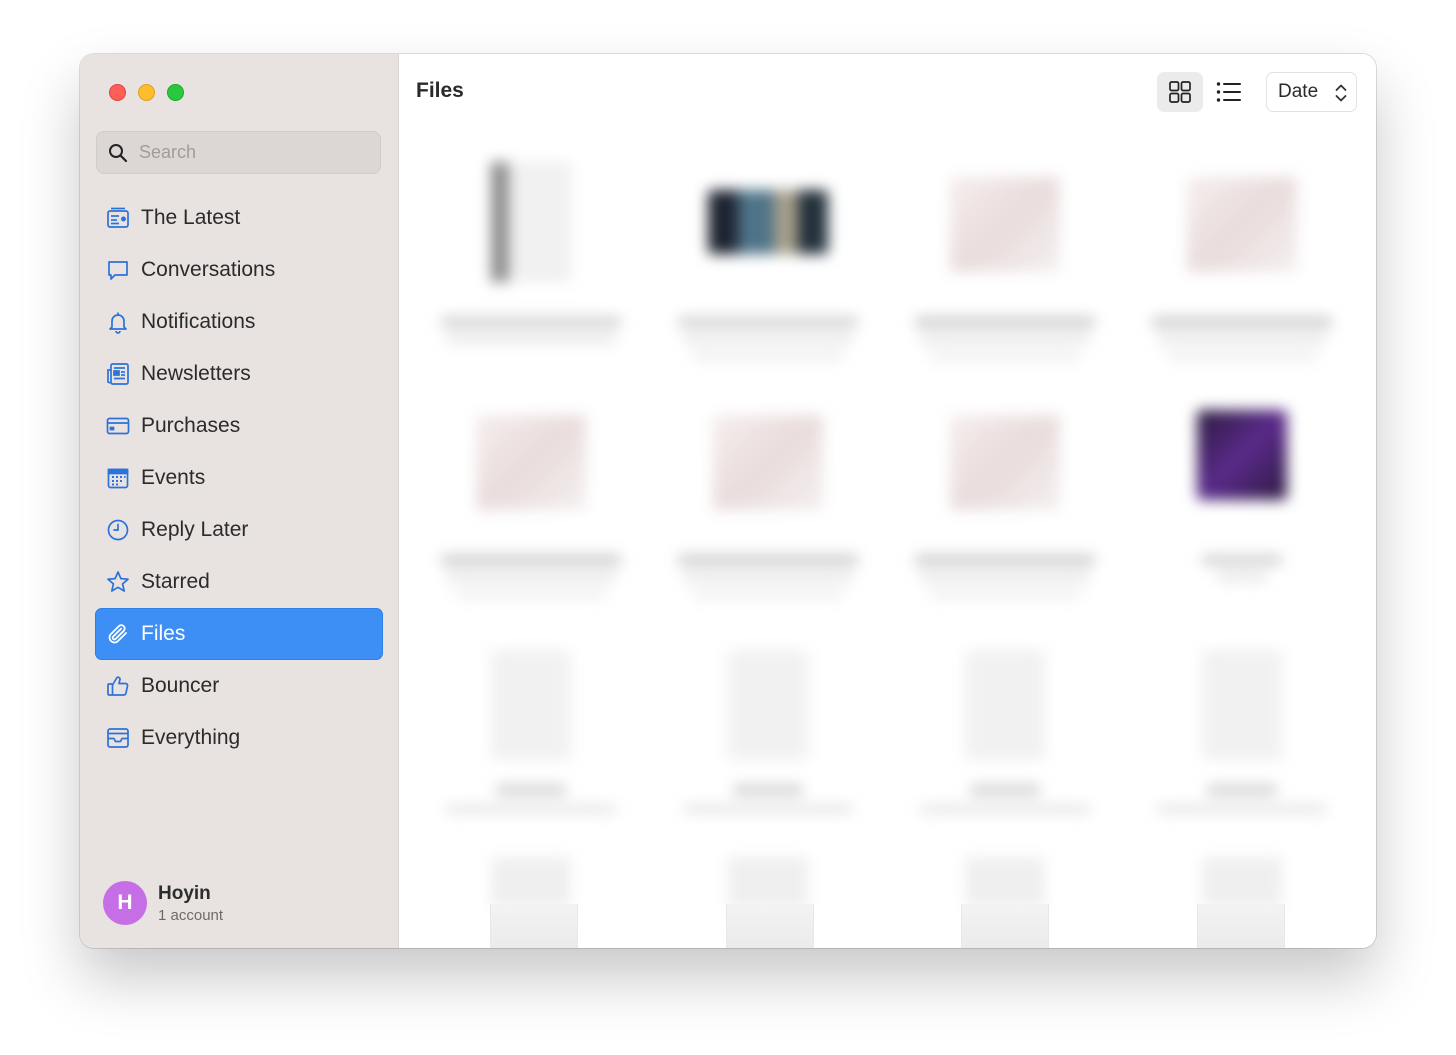 This screenshot has height=1055, width=1456. Describe the element at coordinates (118, 374) in the screenshot. I see `newspaper-icon` at that location.